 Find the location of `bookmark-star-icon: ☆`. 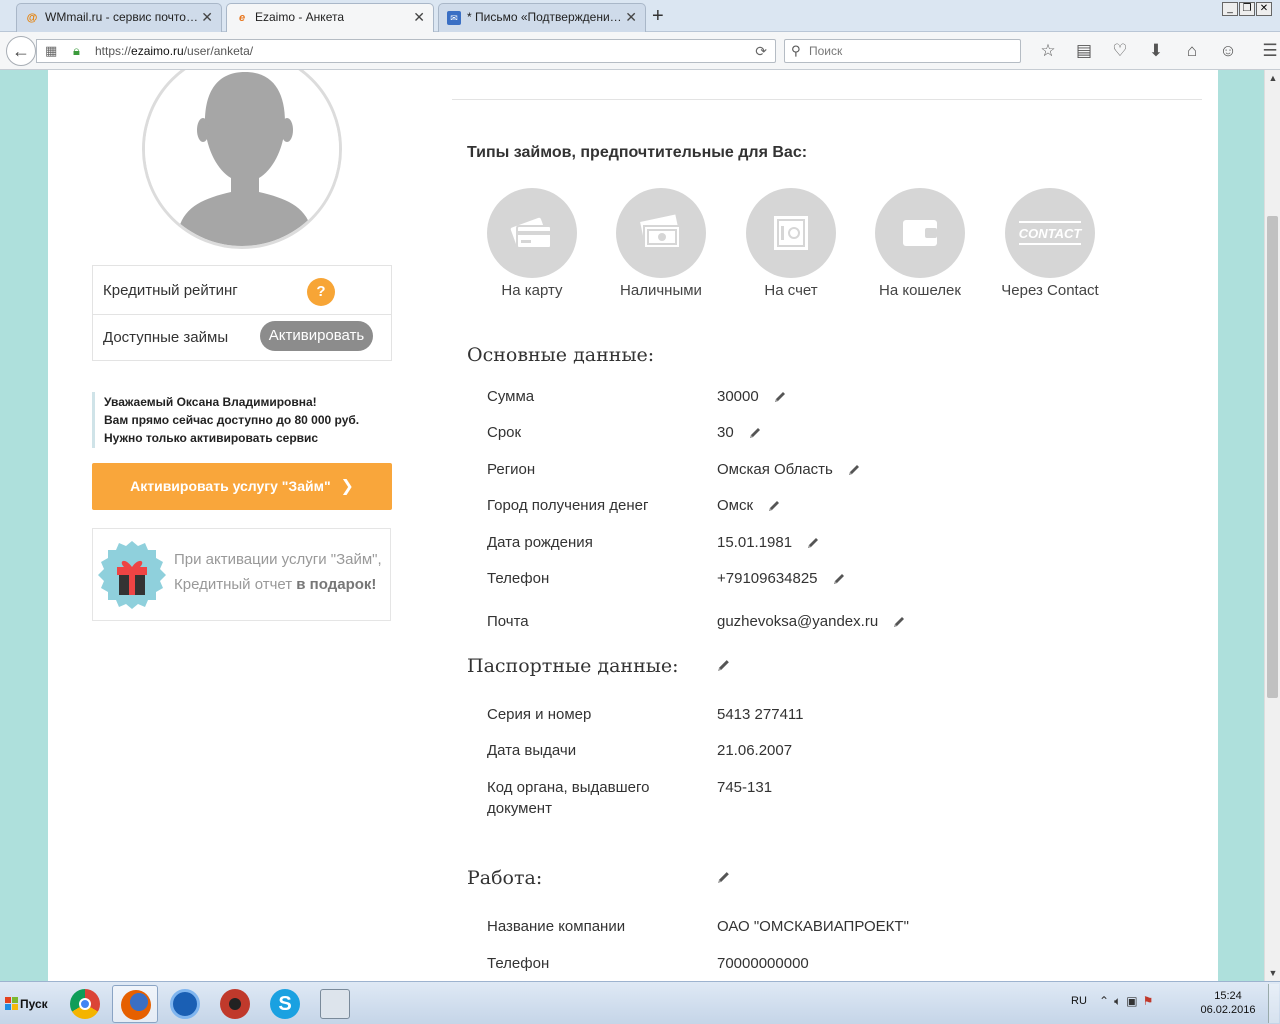

bookmark-star-icon: ☆ is located at coordinates (1048, 51).